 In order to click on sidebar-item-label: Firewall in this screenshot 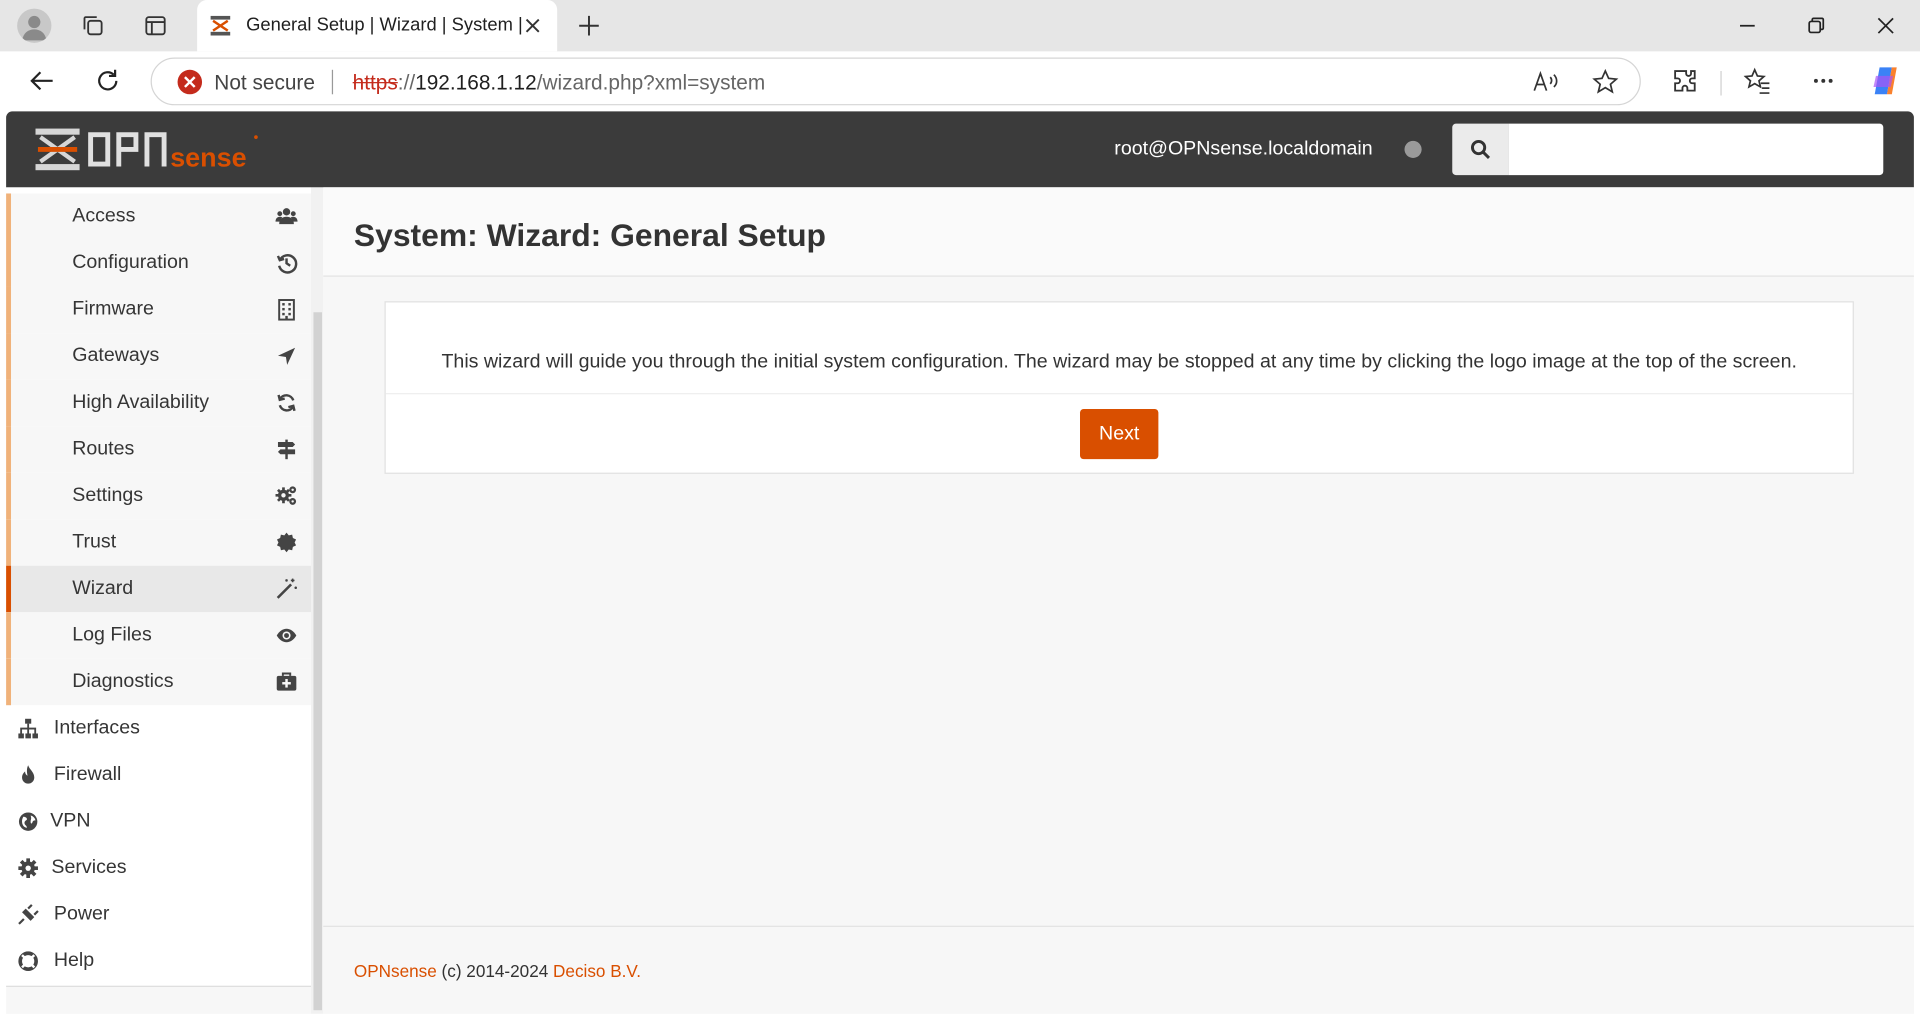, I will do `click(87, 774)`.